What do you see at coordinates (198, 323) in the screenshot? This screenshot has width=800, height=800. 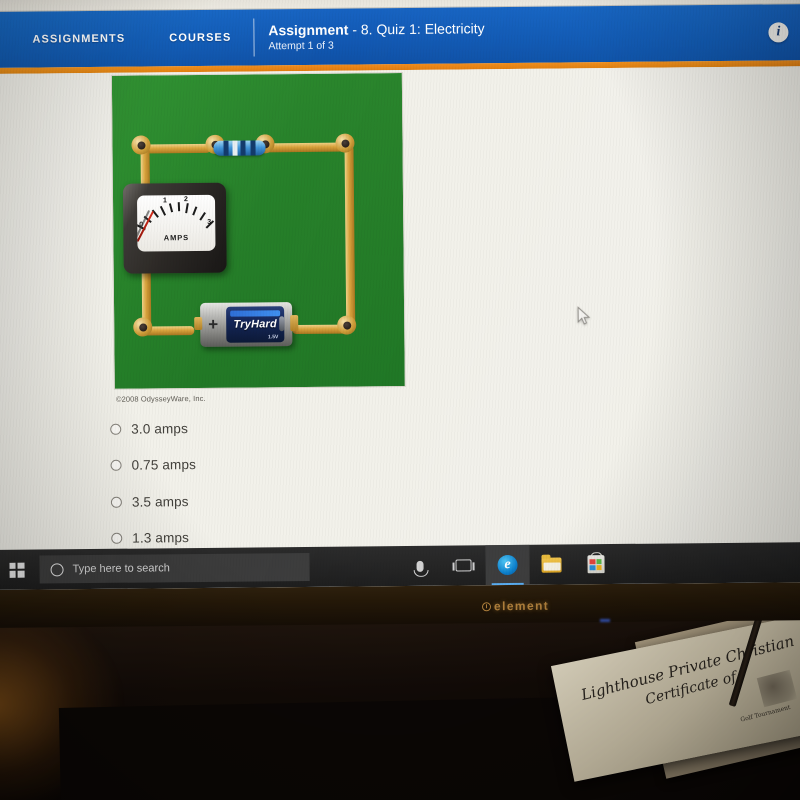 I see `battery-terminal-positive` at bounding box center [198, 323].